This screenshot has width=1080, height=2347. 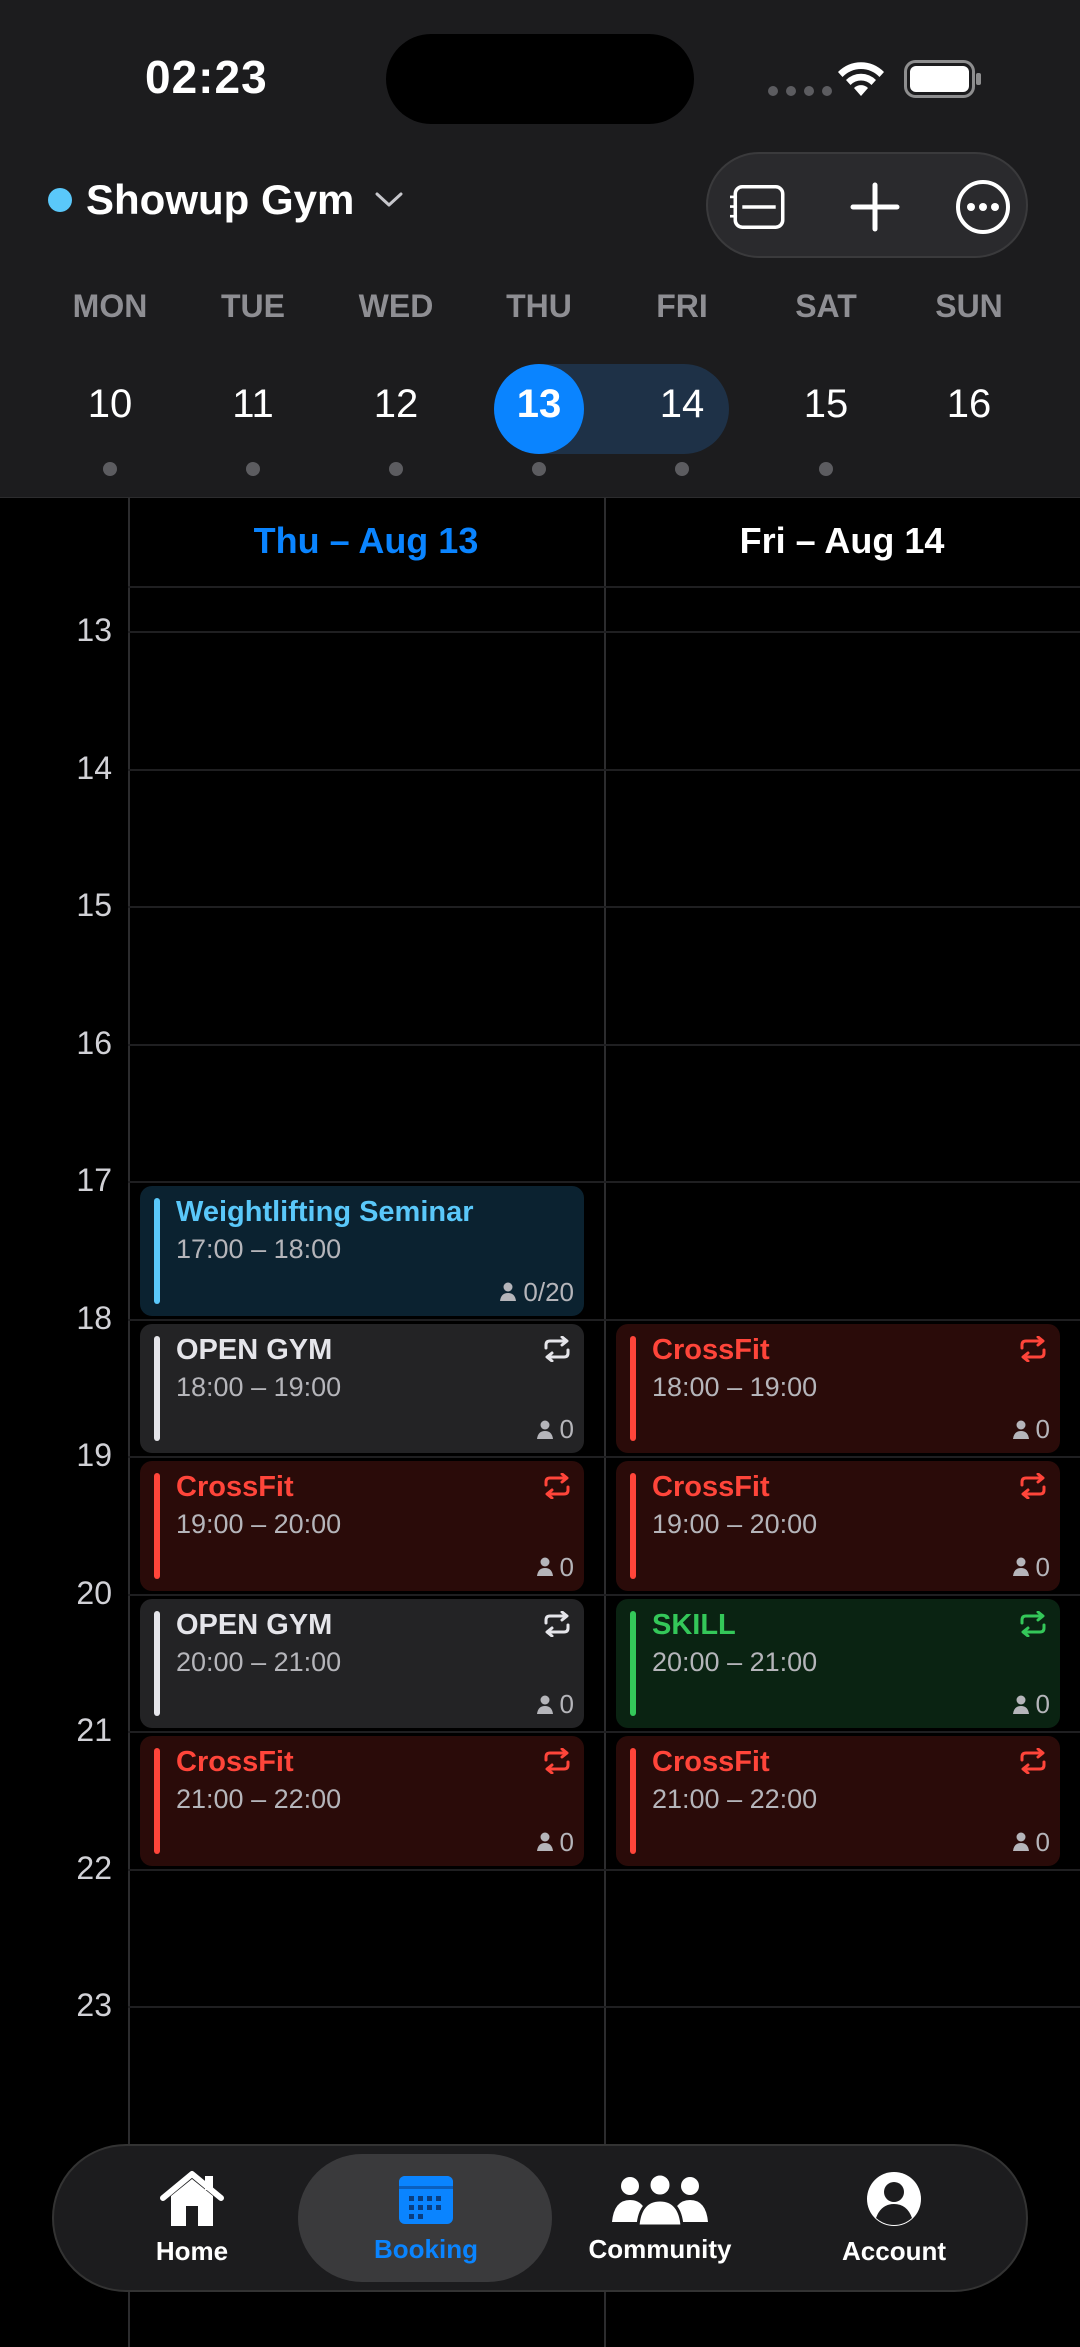 I want to click on tab-booking: Booking, so click(x=426, y=2218).